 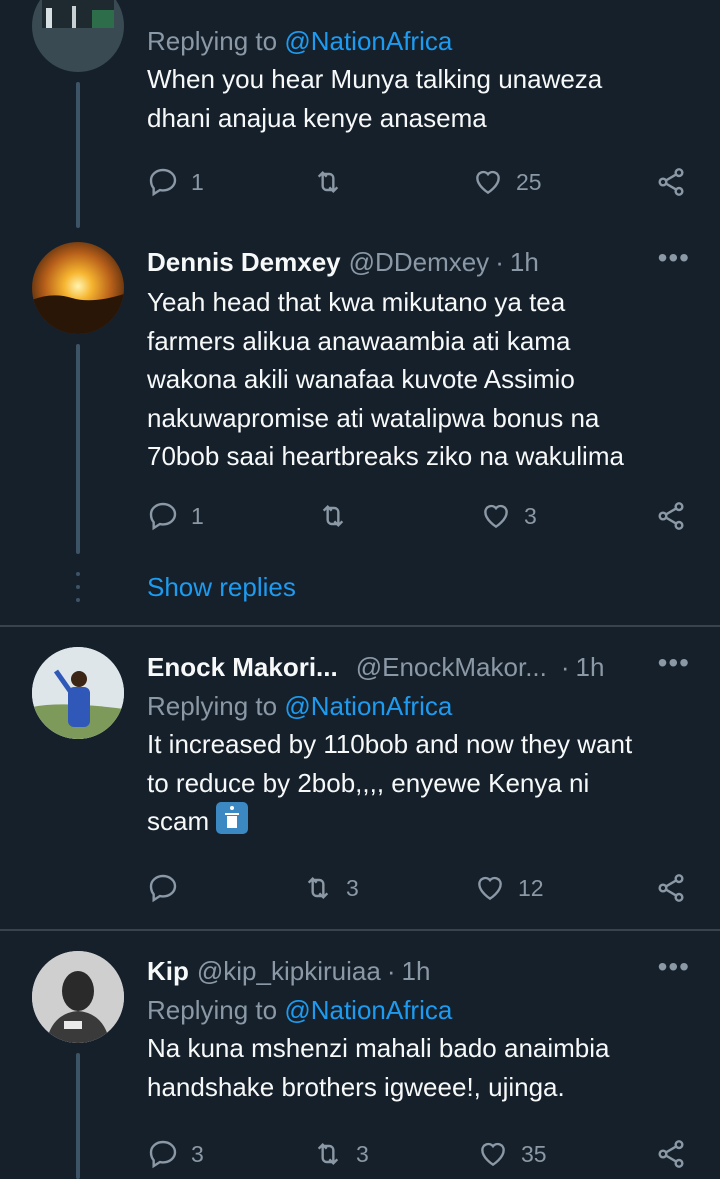 What do you see at coordinates (78, 591) in the screenshot?
I see `thread-dots` at bounding box center [78, 591].